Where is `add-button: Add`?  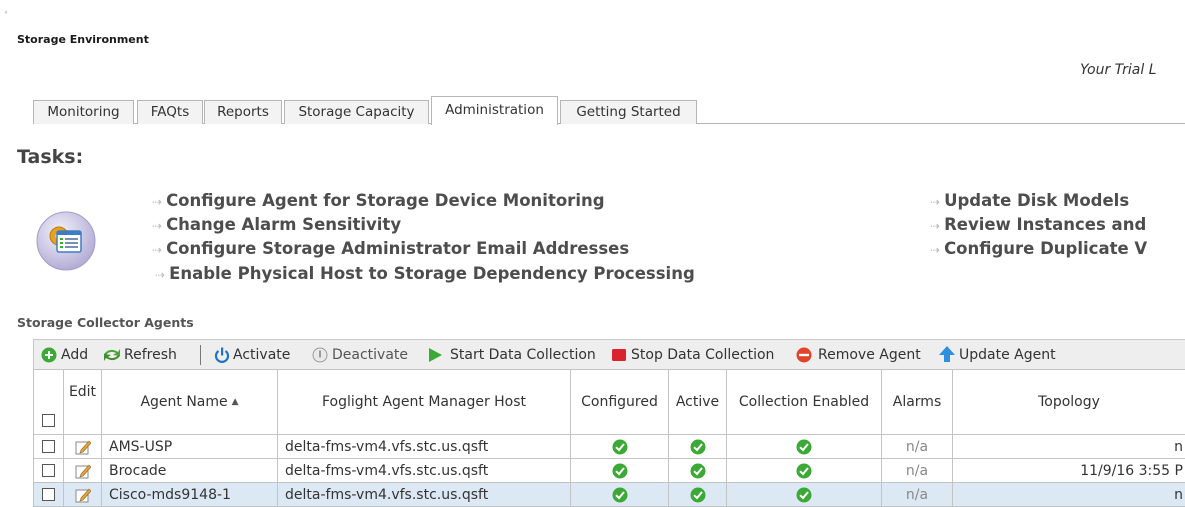 add-button: Add is located at coordinates (71, 355).